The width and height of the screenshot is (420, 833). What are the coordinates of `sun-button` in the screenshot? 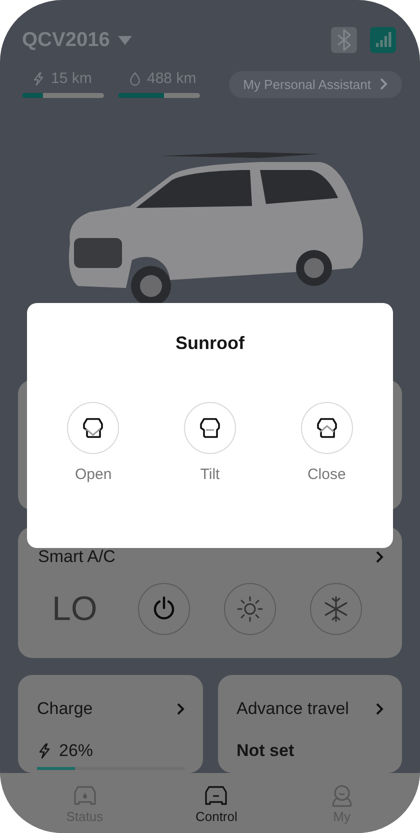 It's located at (250, 609).